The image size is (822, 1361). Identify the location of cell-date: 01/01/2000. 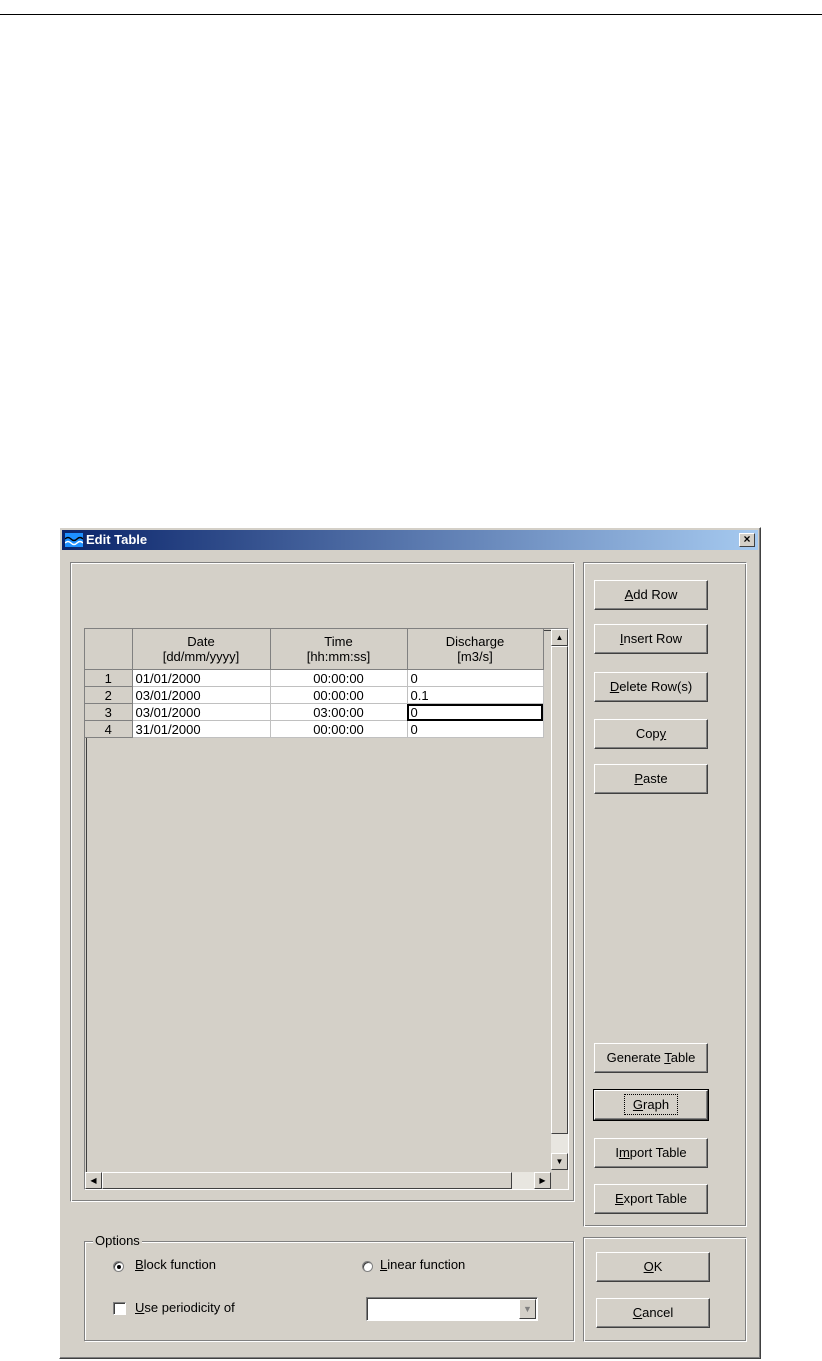
(201, 678).